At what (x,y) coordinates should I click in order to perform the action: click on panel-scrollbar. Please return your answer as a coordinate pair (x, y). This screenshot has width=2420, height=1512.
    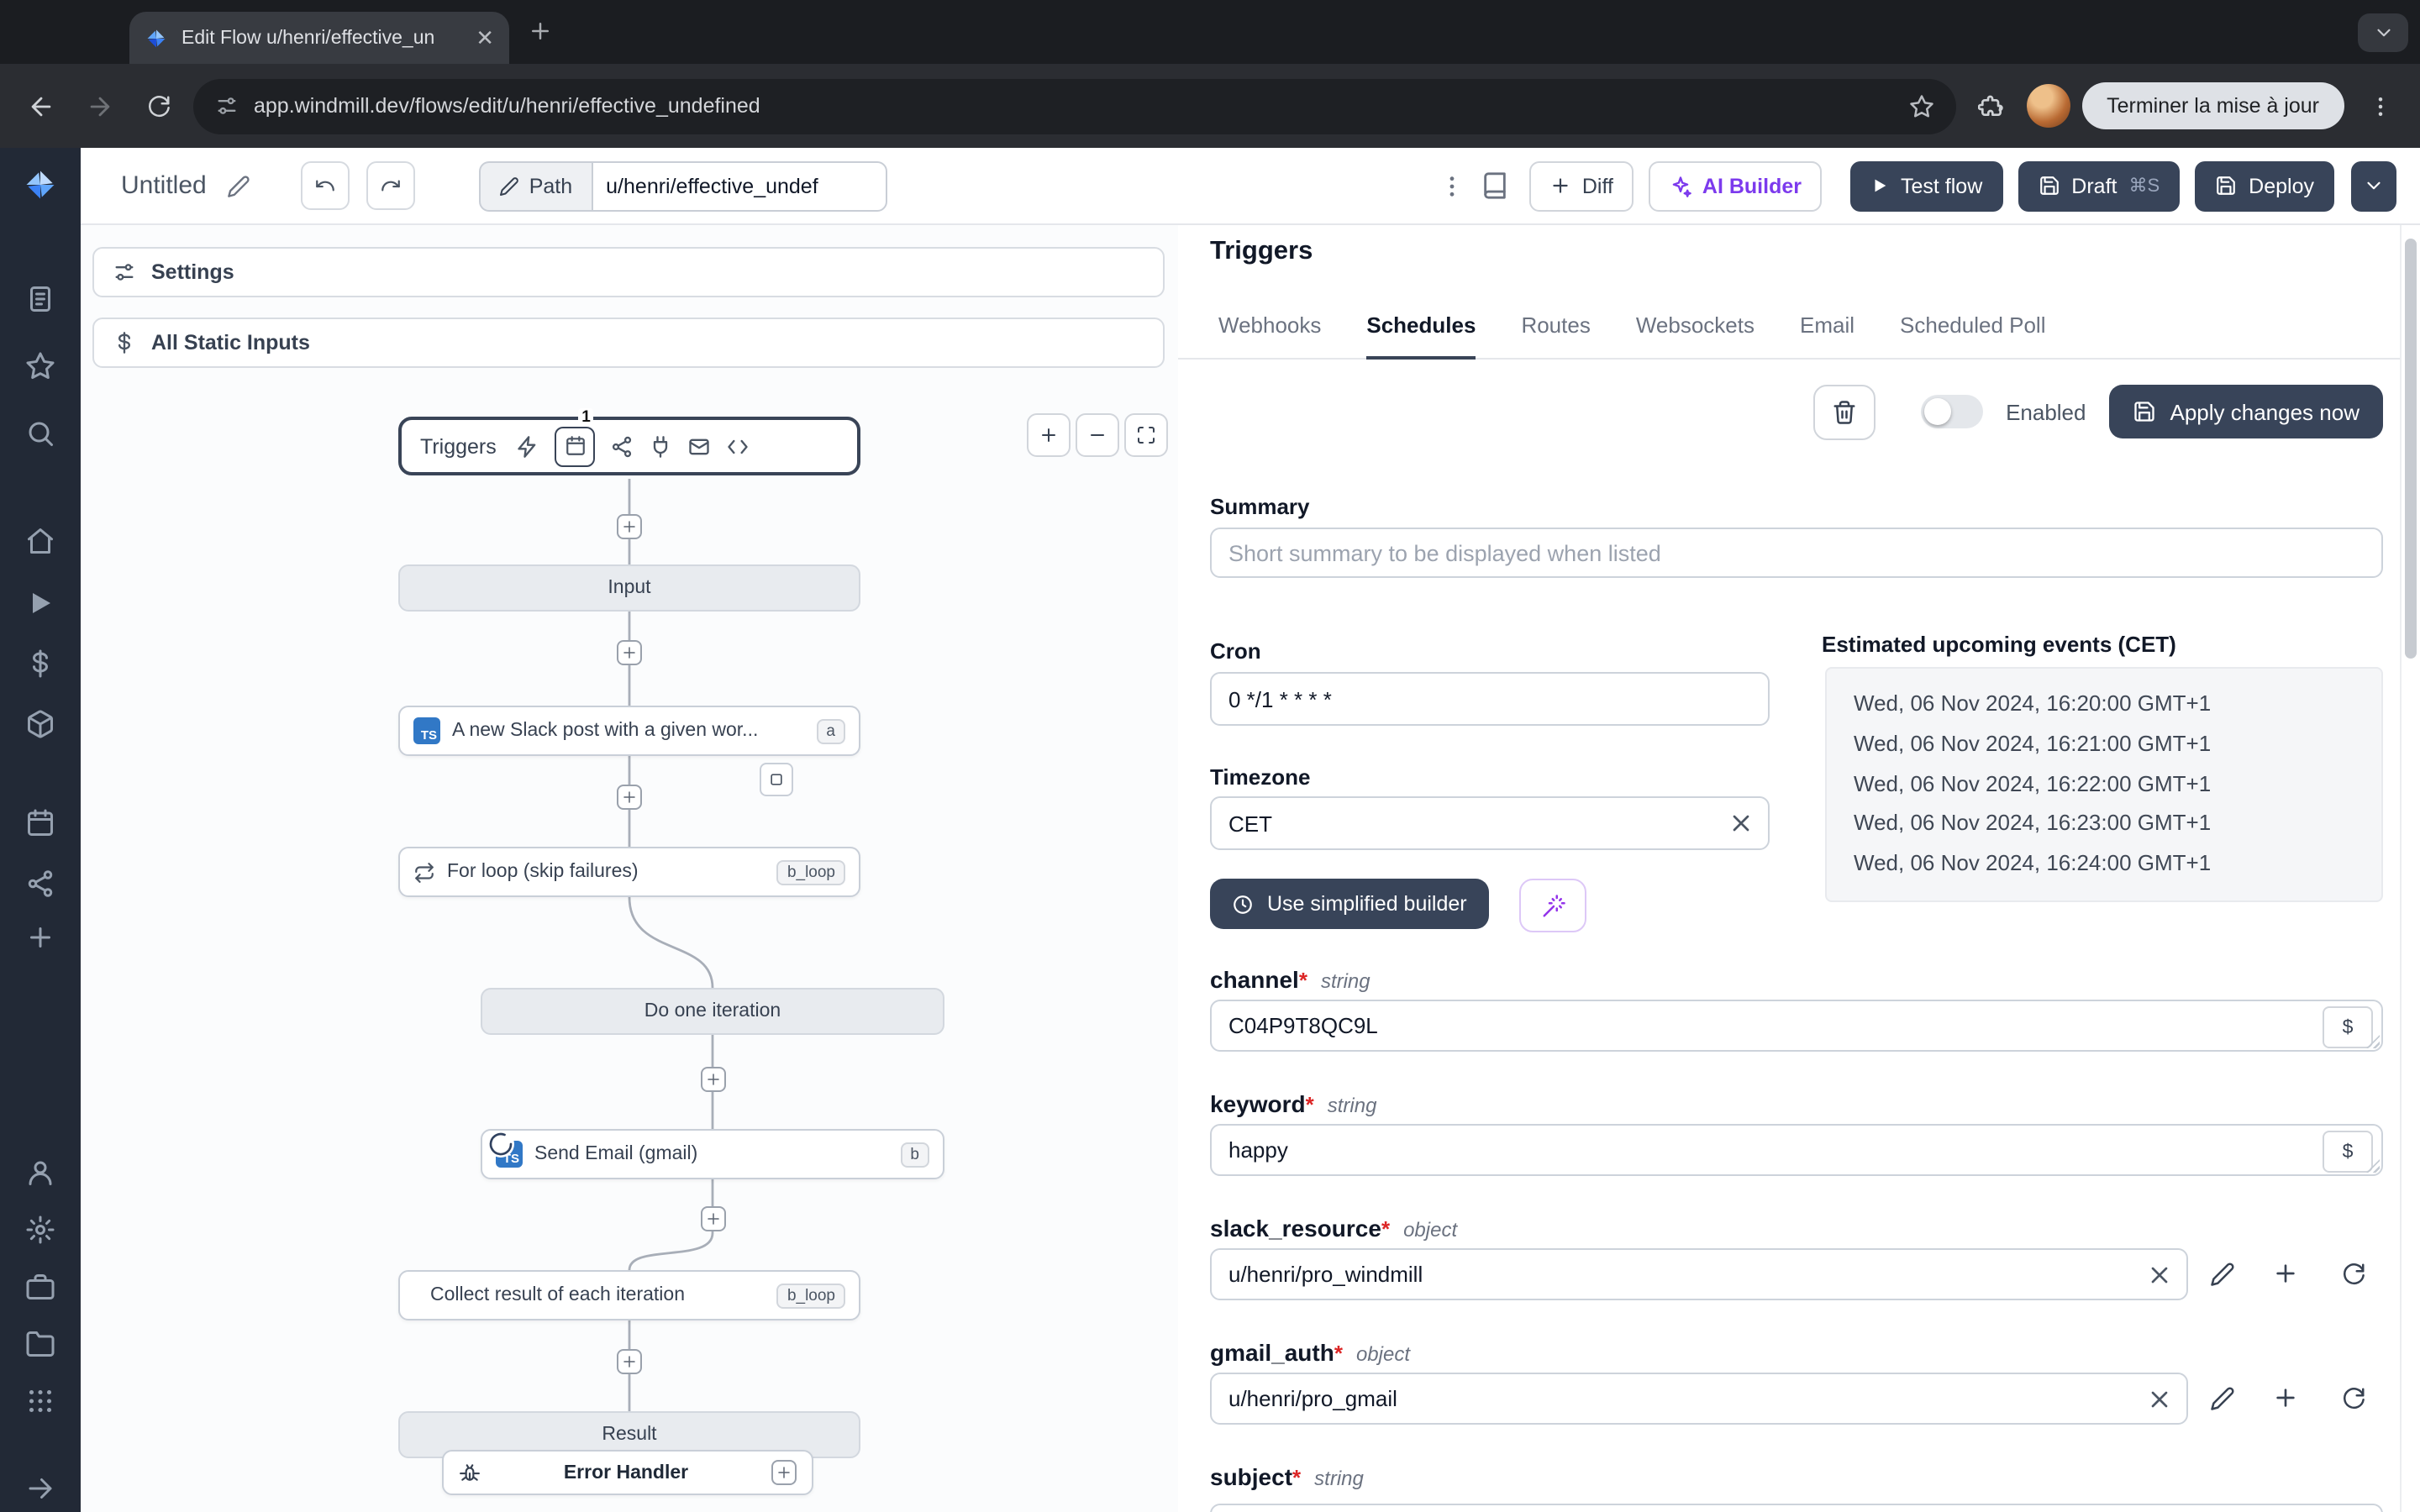
    Looking at the image, I should click on (2410, 868).